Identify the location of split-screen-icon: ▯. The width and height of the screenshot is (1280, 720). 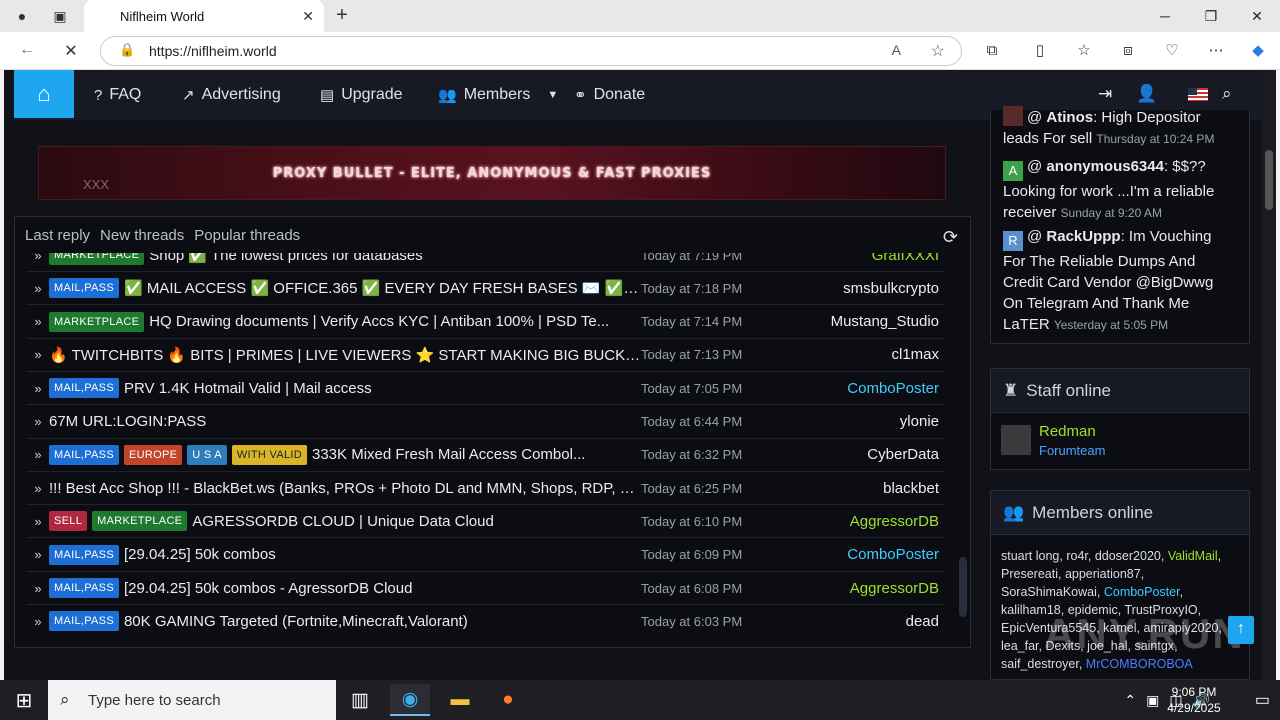
(1040, 52).